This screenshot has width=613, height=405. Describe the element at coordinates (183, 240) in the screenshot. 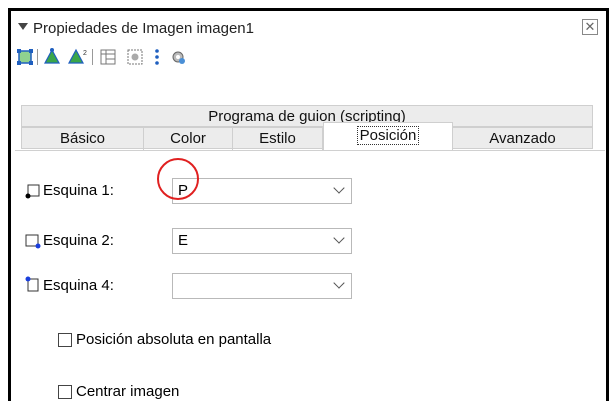

I see `corner-2-value: E` at that location.